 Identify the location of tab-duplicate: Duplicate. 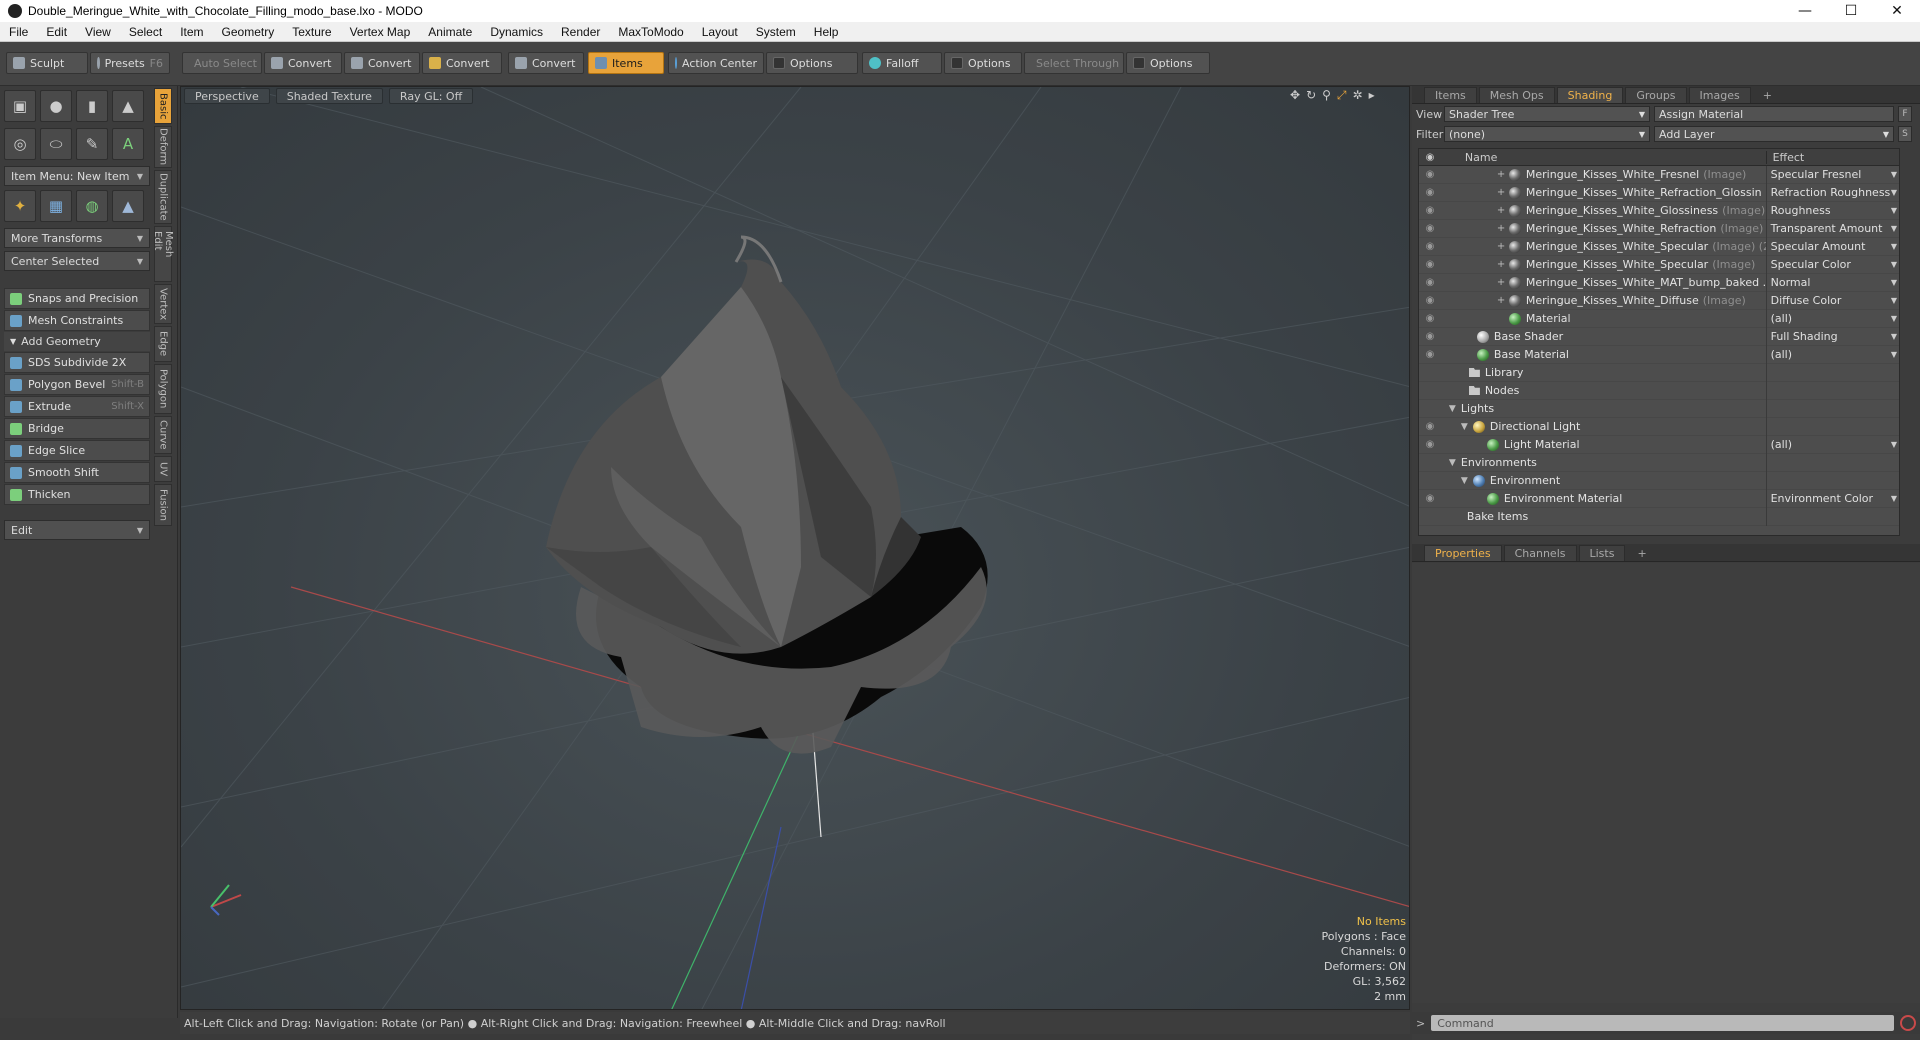
(163, 197).